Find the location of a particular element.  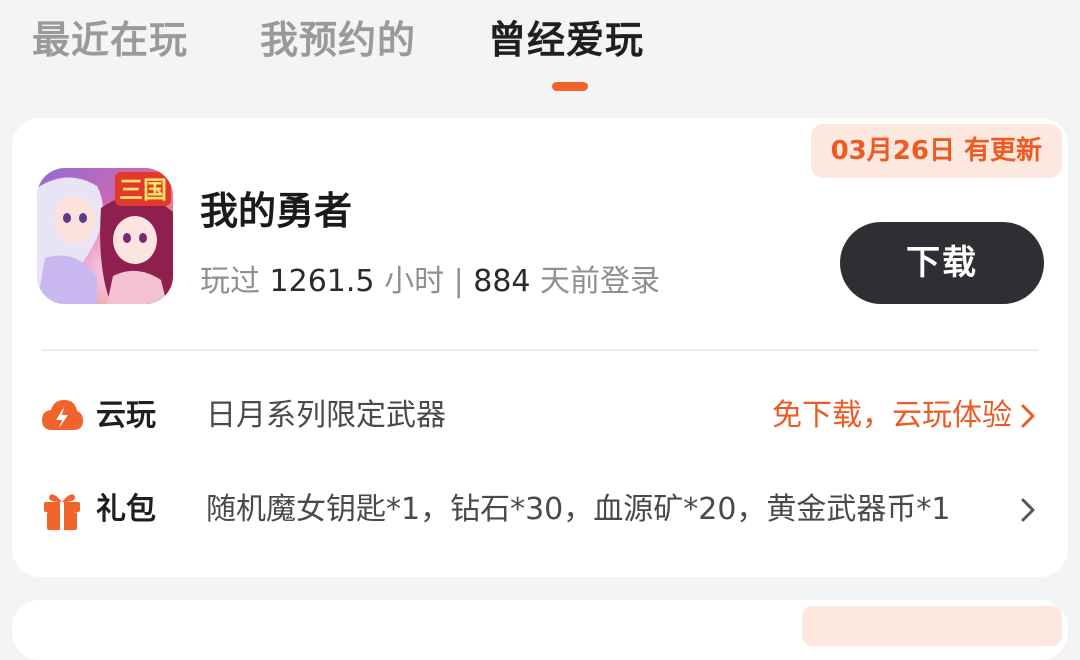

days-unit: 天前登录 is located at coordinates (595, 281).